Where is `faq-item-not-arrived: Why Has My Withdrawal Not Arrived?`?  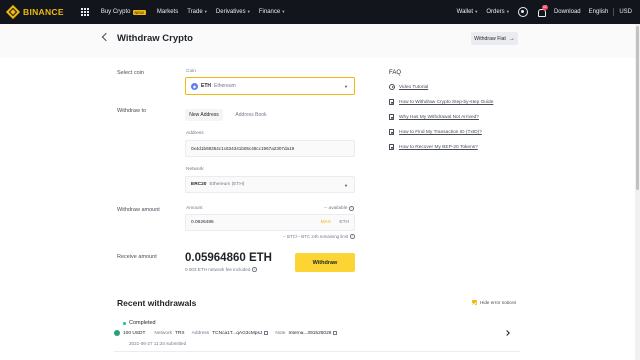 faq-item-not-arrived: Why Has My Withdrawal Not Arrived? is located at coordinates (434, 117).